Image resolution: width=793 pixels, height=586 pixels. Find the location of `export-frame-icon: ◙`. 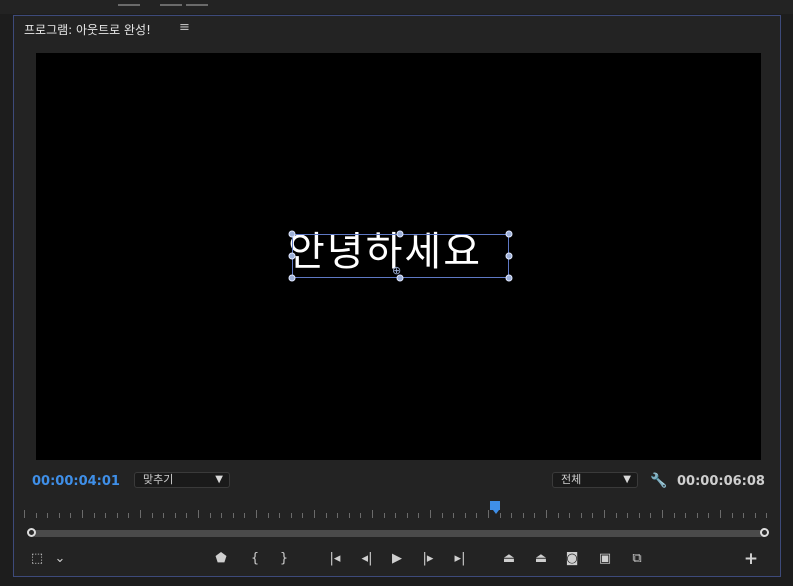

export-frame-icon: ◙ is located at coordinates (572, 559).